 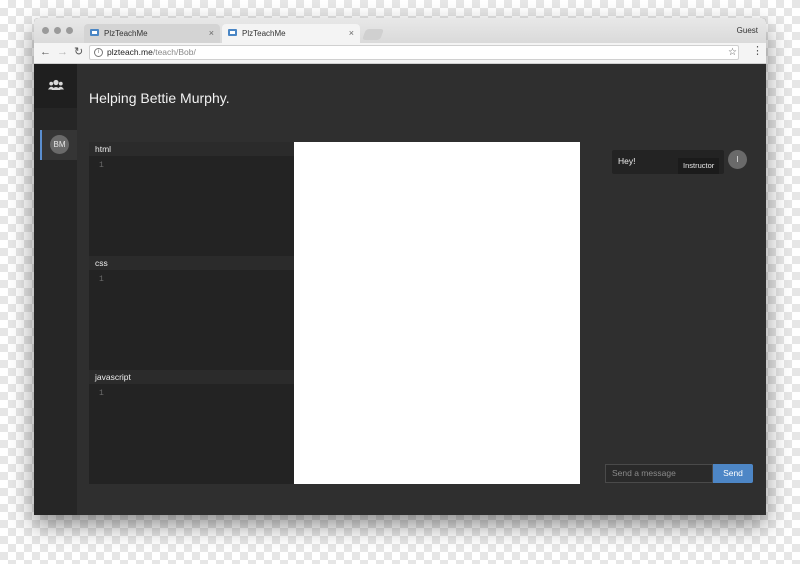 I want to click on minimize-window-button, so click(x=57, y=30).